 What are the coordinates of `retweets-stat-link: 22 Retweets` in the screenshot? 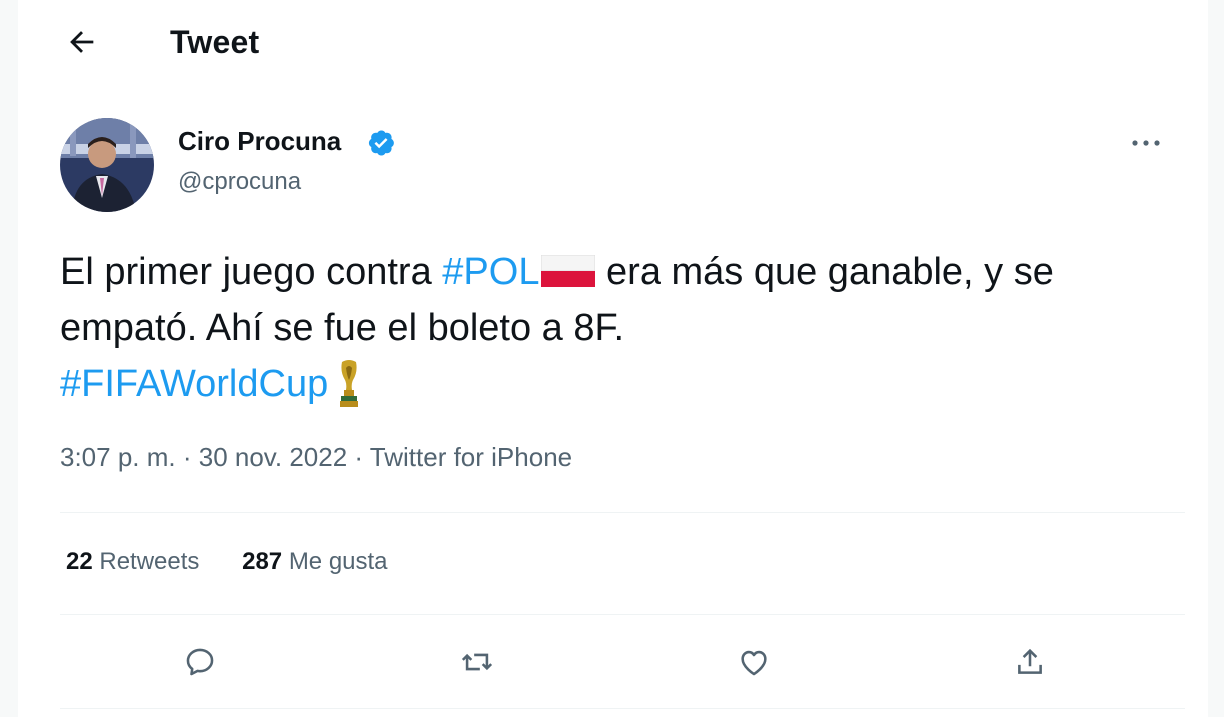 It's located at (132, 562).